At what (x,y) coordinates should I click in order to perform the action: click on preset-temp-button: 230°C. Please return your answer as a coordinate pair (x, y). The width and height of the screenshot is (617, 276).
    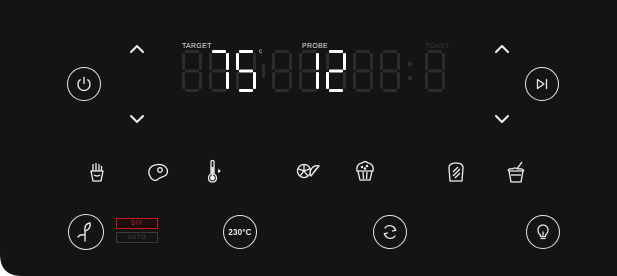
    Looking at the image, I should click on (240, 232).